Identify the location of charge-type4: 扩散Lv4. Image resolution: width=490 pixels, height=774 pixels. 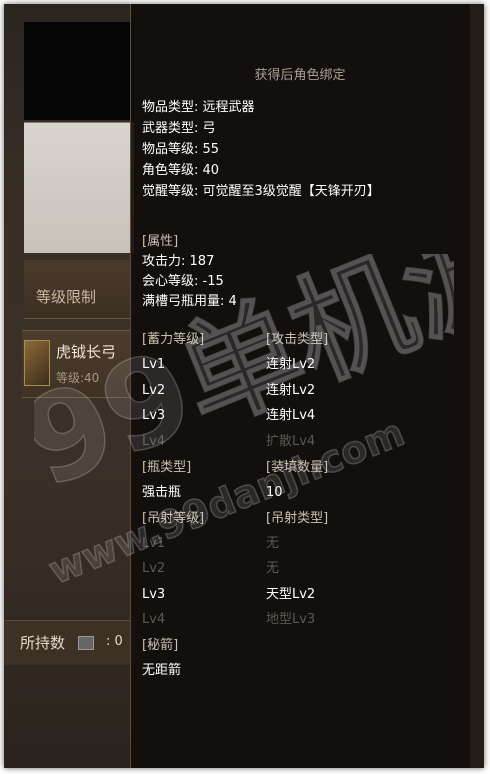
(291, 441).